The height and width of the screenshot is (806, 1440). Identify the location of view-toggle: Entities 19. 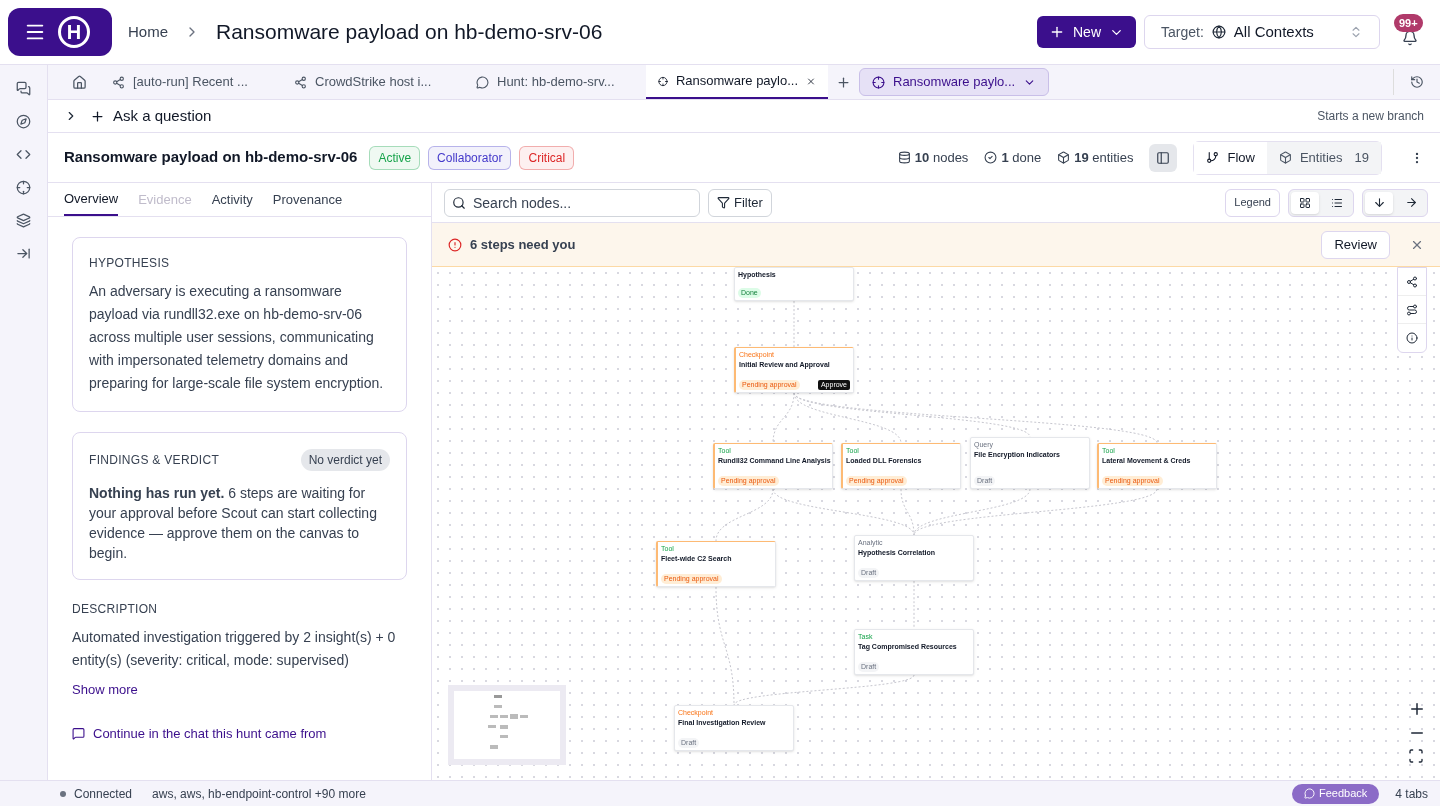
(1323, 157).